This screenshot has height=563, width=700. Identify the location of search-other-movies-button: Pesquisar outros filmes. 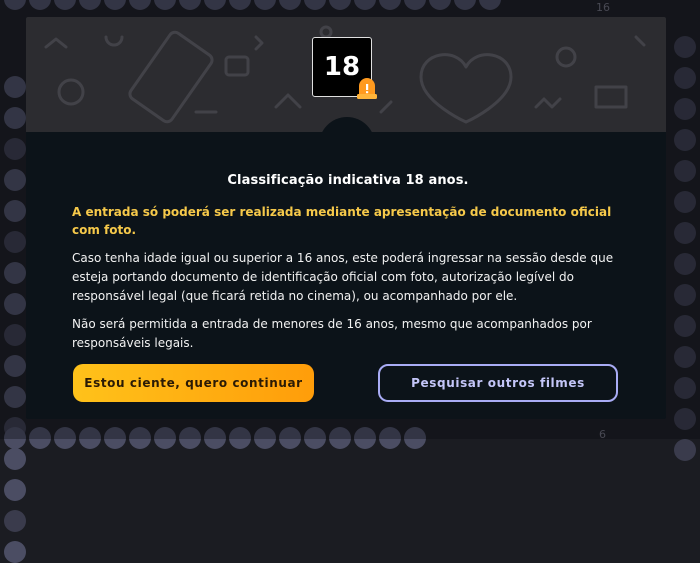
(498, 383).